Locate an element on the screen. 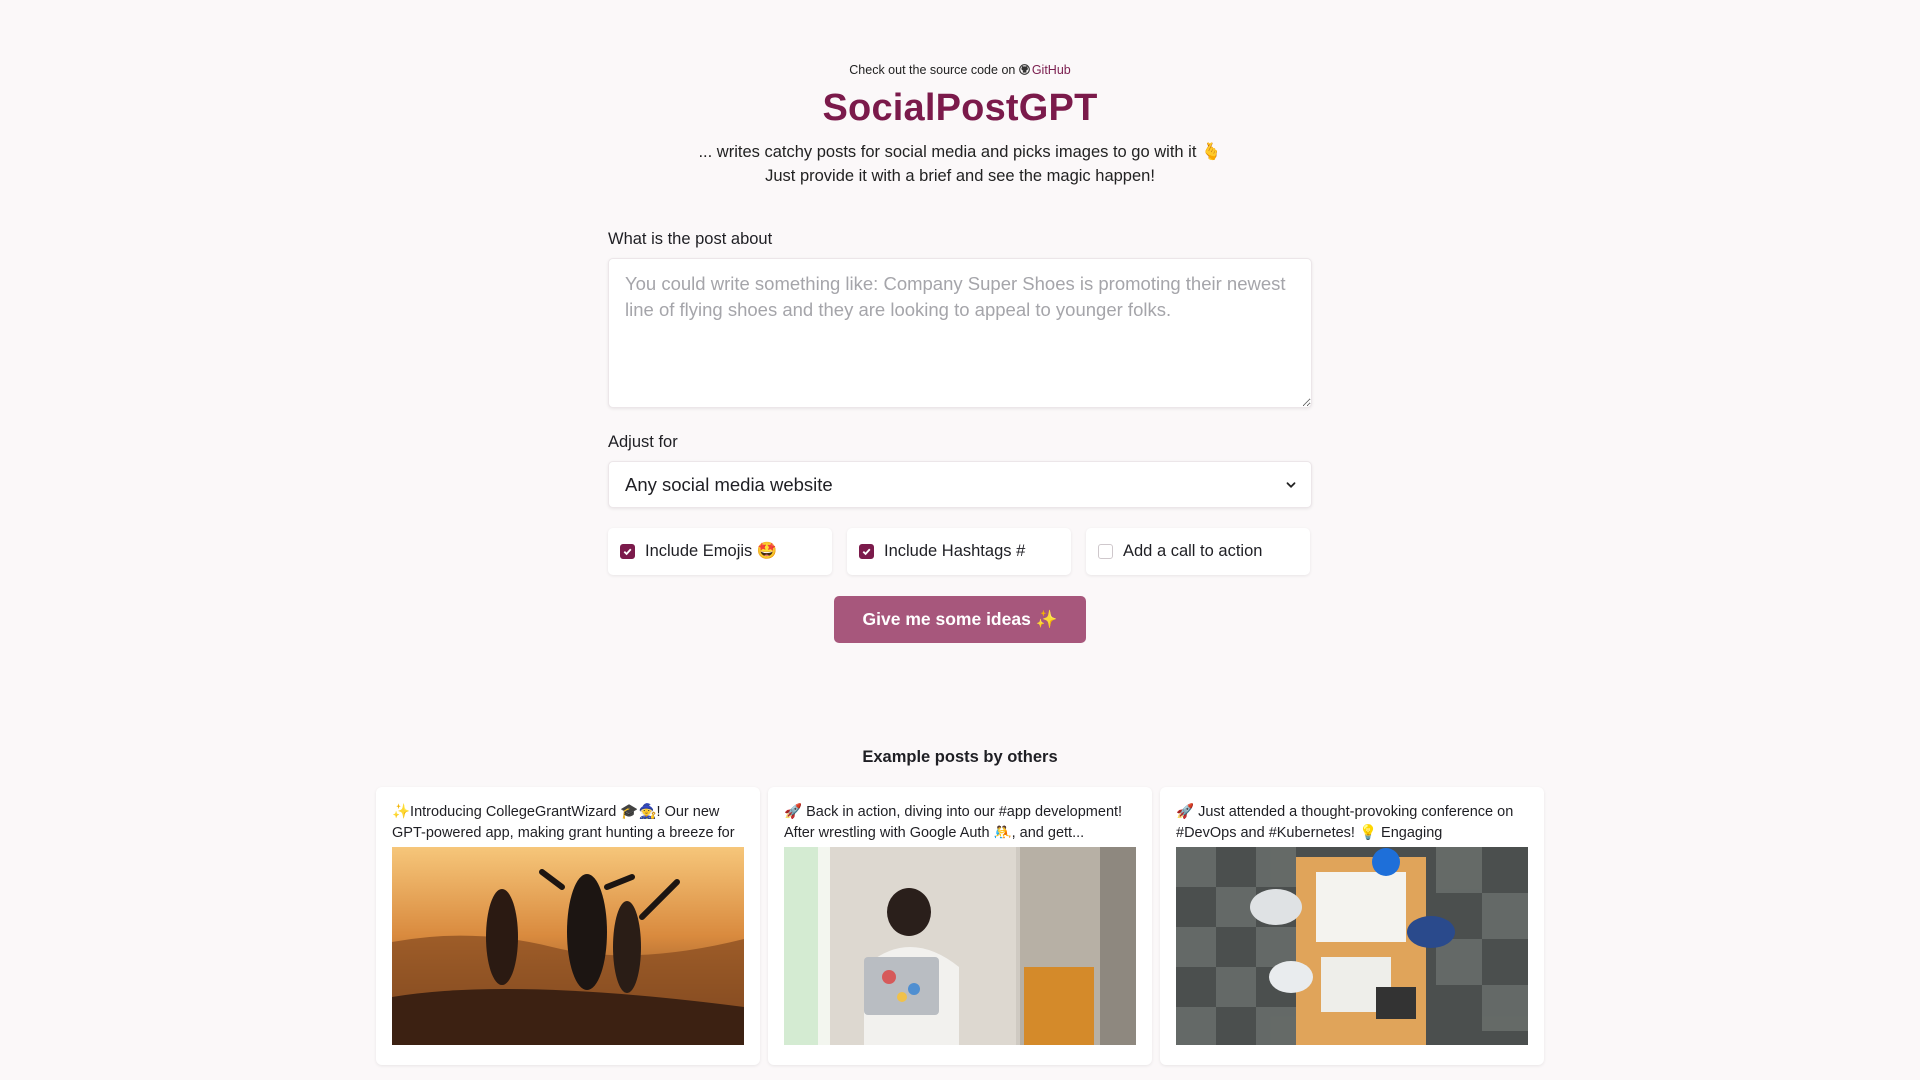 The width and height of the screenshot is (1920, 1080). examples-title: Example posts by others is located at coordinates (960, 757).